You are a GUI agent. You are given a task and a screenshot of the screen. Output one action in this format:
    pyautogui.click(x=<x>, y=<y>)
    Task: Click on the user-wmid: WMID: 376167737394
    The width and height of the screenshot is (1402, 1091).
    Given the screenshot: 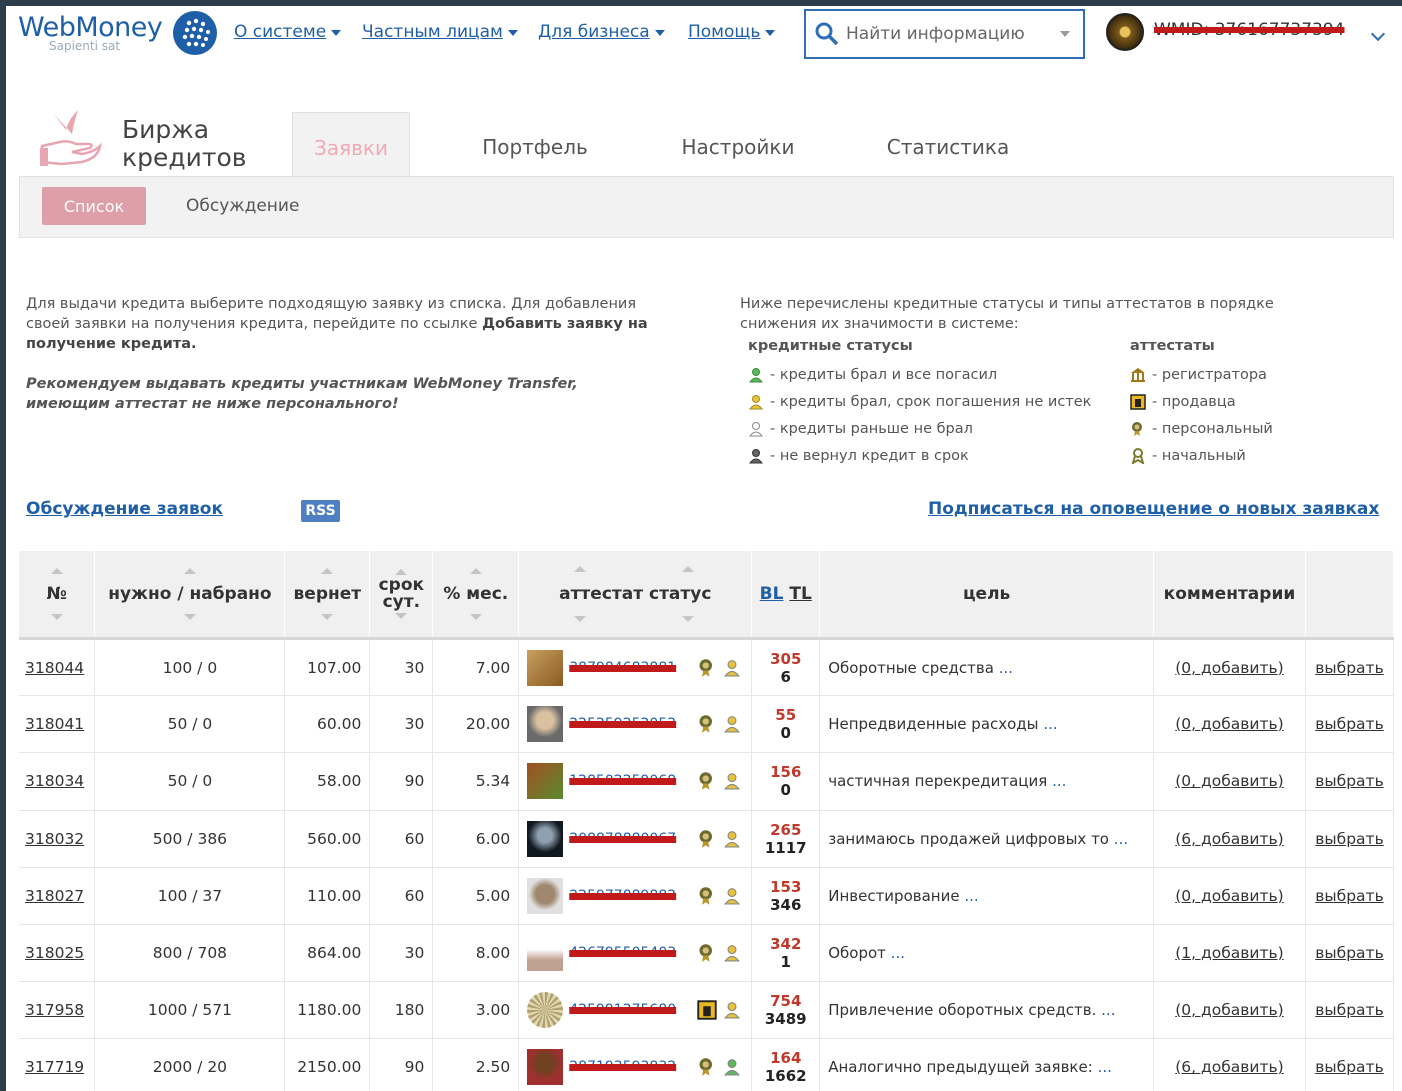 What is the action you would take?
    pyautogui.click(x=1249, y=30)
    